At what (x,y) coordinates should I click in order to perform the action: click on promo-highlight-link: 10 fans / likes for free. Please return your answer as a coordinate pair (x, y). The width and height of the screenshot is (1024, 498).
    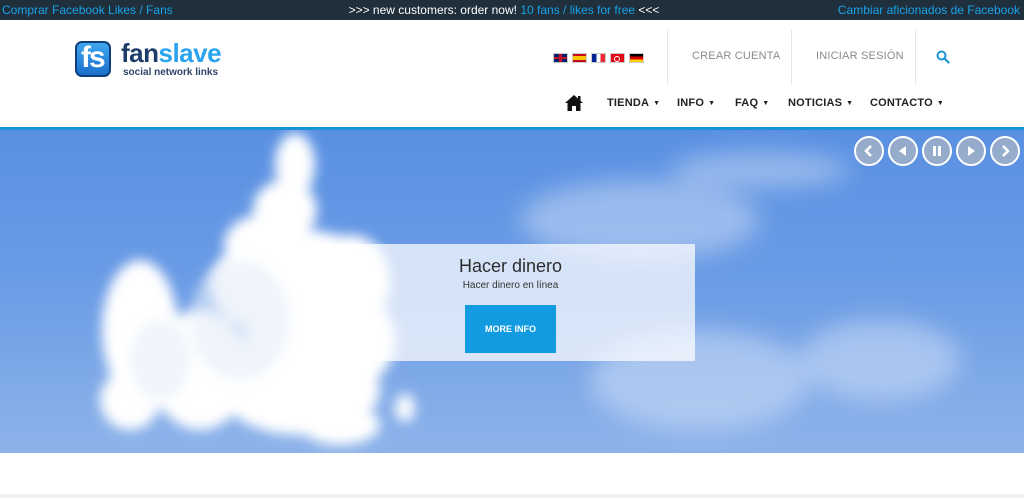
    Looking at the image, I should click on (577, 10).